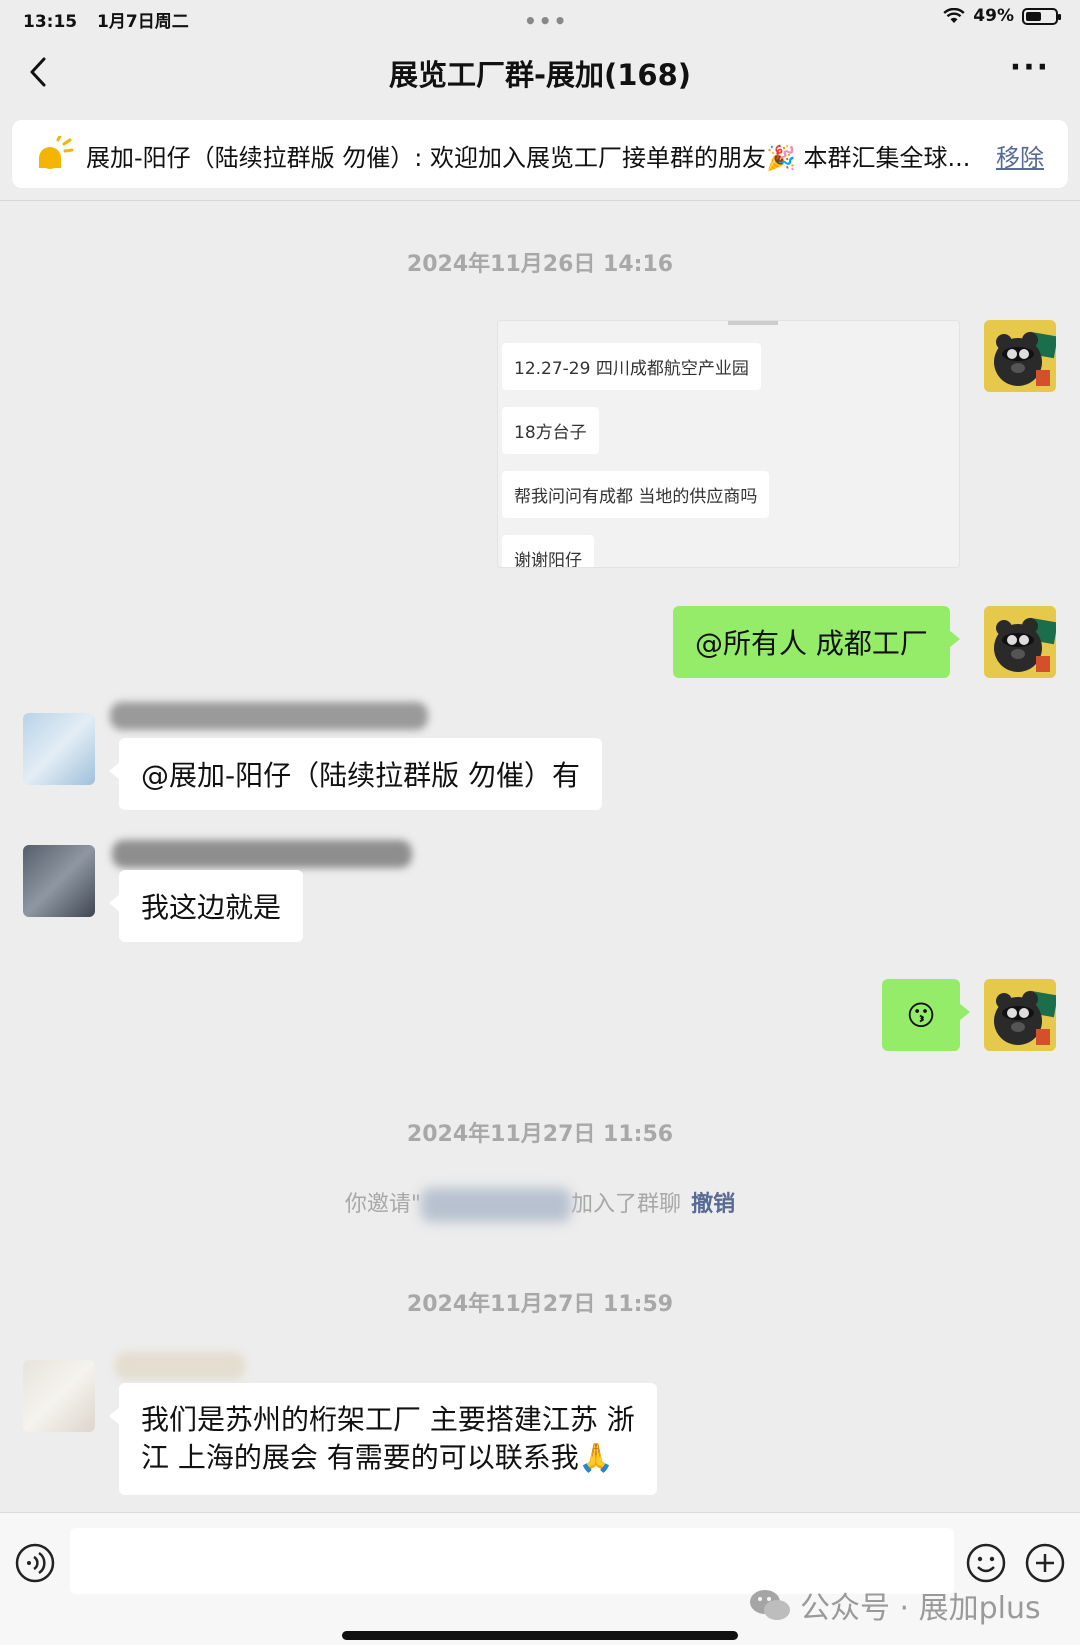 Image resolution: width=1080 pixels, height=1645 pixels. Describe the element at coordinates (1030, 67) in the screenshot. I see `more-options-button: ···` at that location.